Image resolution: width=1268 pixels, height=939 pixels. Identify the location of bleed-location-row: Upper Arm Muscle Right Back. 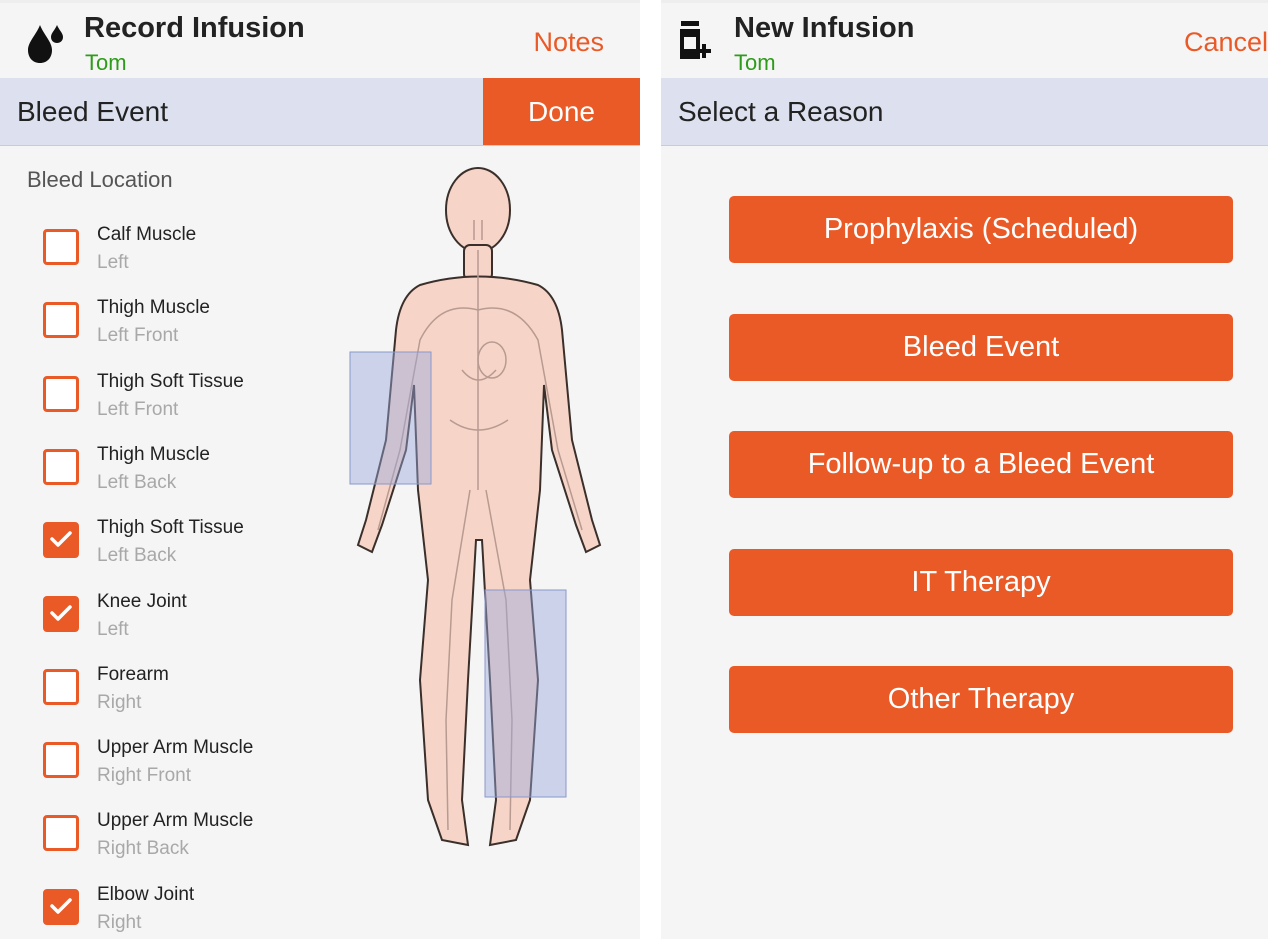
(165, 845).